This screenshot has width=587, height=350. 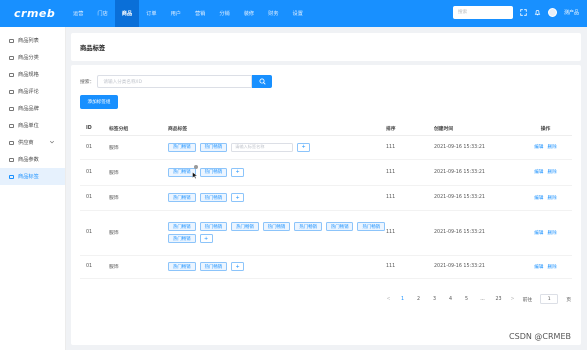 What do you see at coordinates (389, 299) in the screenshot?
I see `prev-page-button: <` at bounding box center [389, 299].